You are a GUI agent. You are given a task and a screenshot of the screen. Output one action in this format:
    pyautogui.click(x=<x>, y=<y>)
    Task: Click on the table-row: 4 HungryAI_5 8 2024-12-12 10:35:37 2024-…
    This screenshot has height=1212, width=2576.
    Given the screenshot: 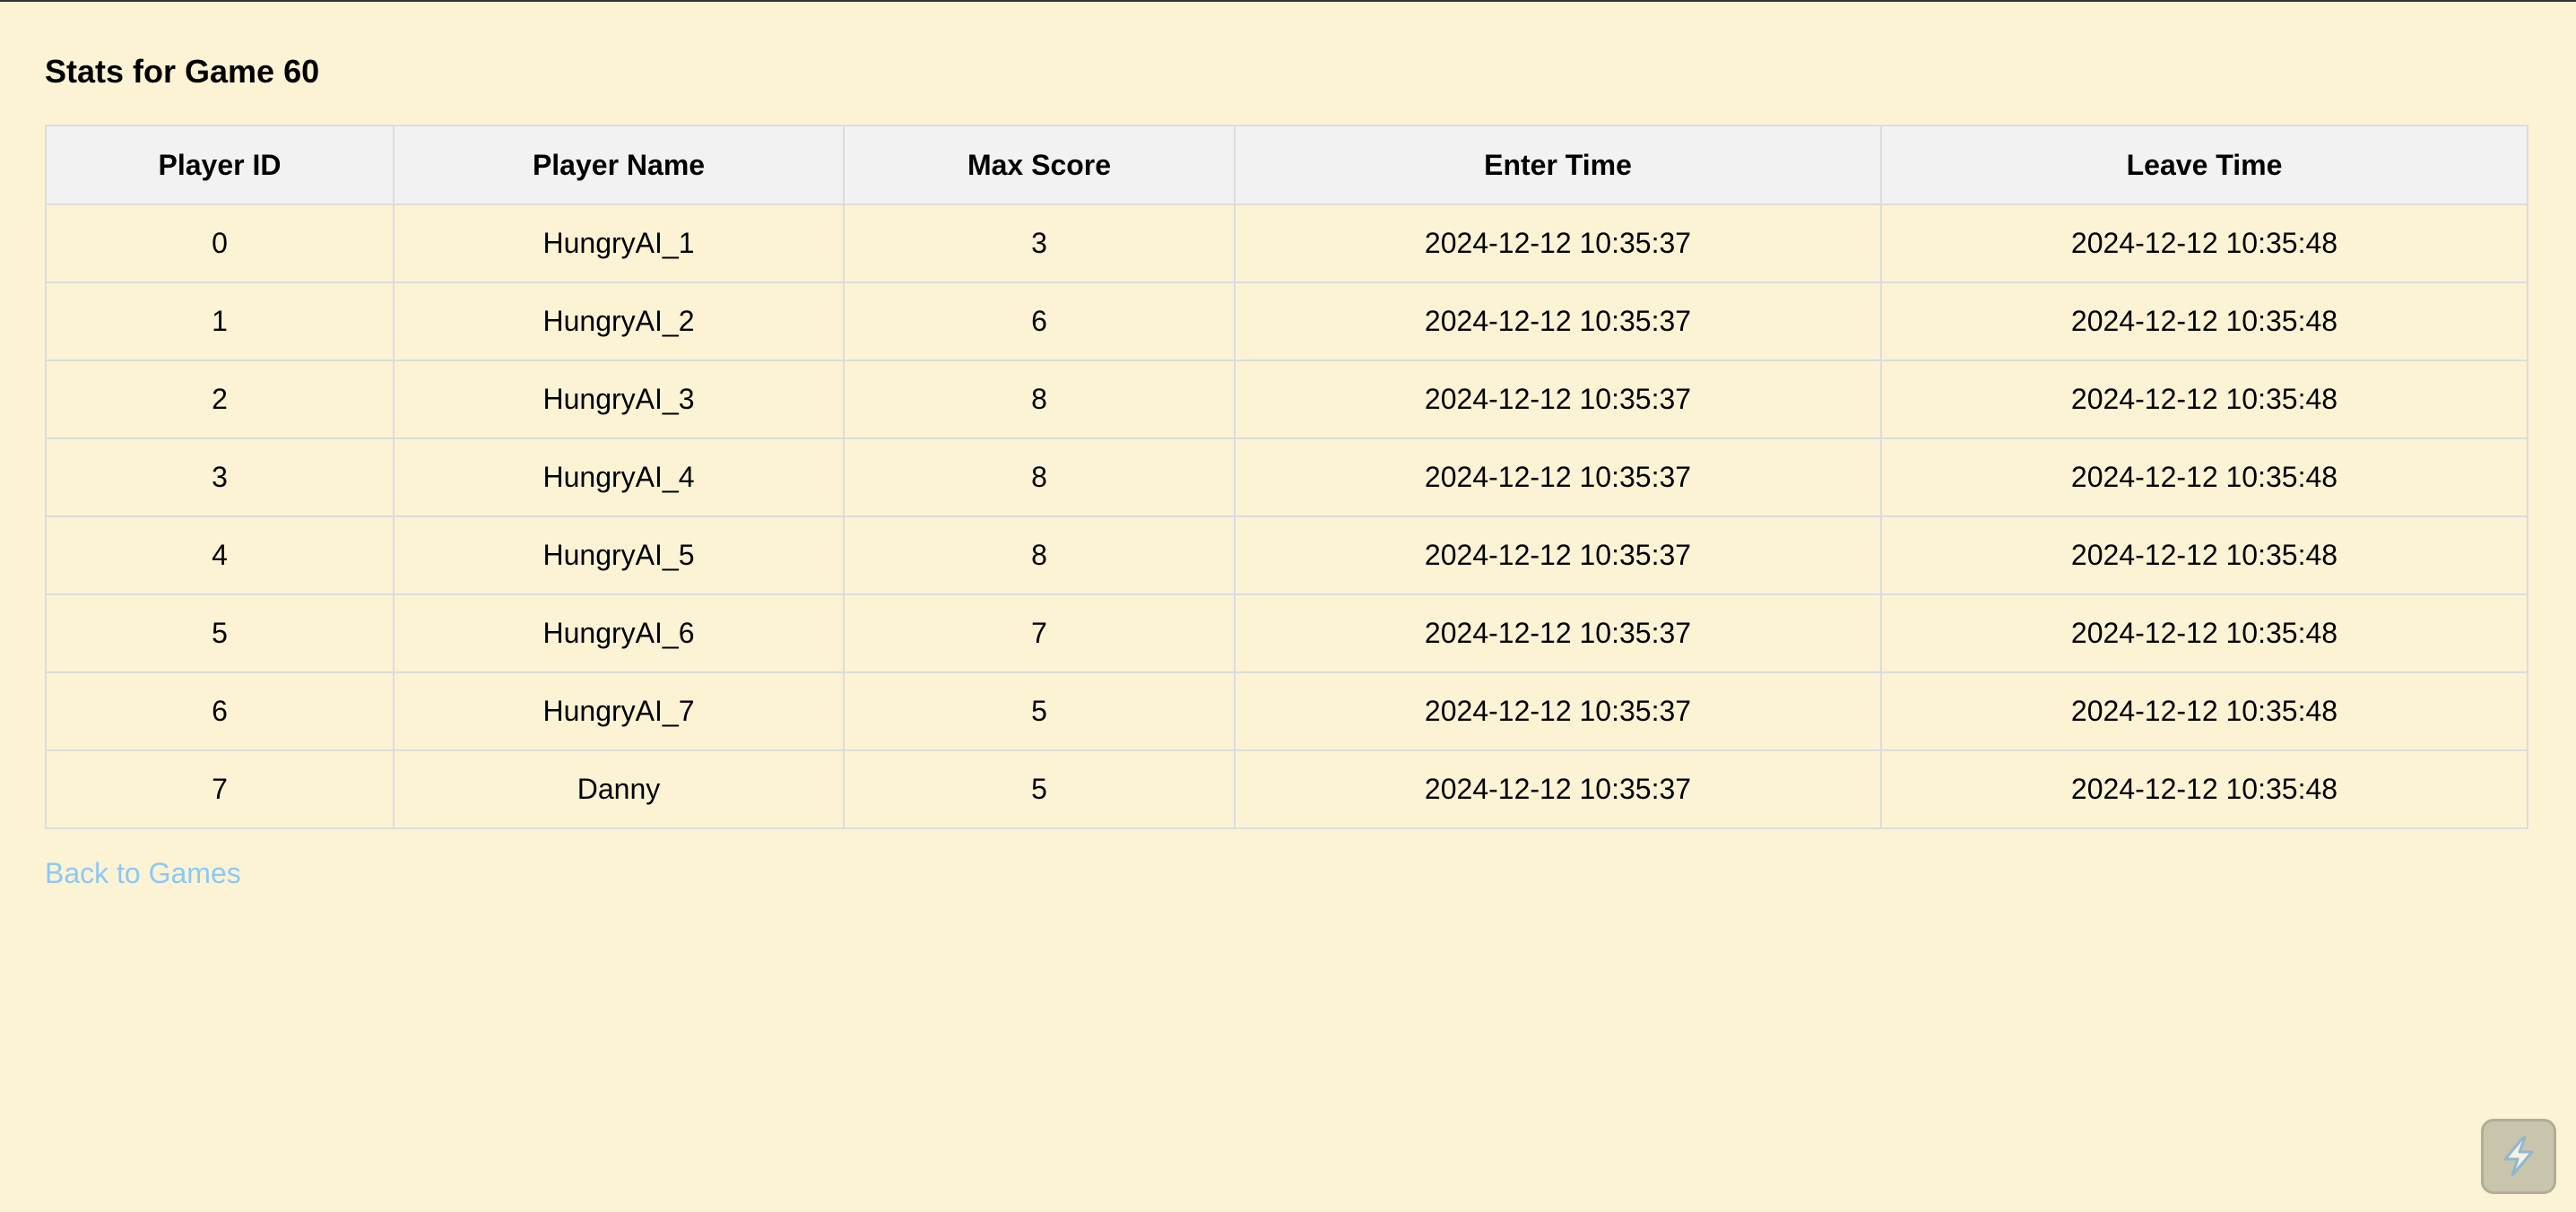 What is the action you would take?
    pyautogui.click(x=1286, y=555)
    